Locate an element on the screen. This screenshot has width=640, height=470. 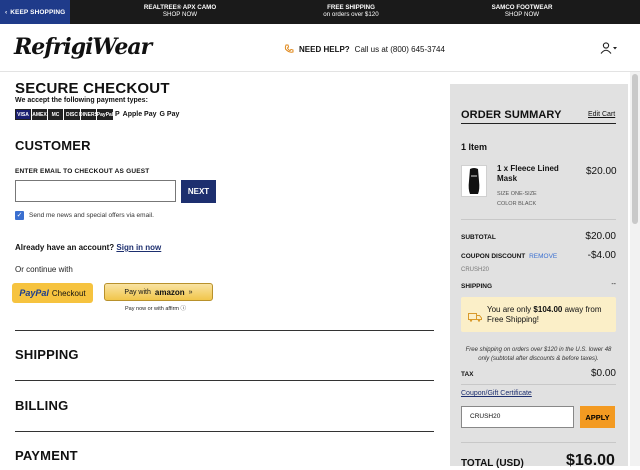
coupon-discount-row: COUPON DISCOUNT REMOVE is located at coordinates (509, 256).